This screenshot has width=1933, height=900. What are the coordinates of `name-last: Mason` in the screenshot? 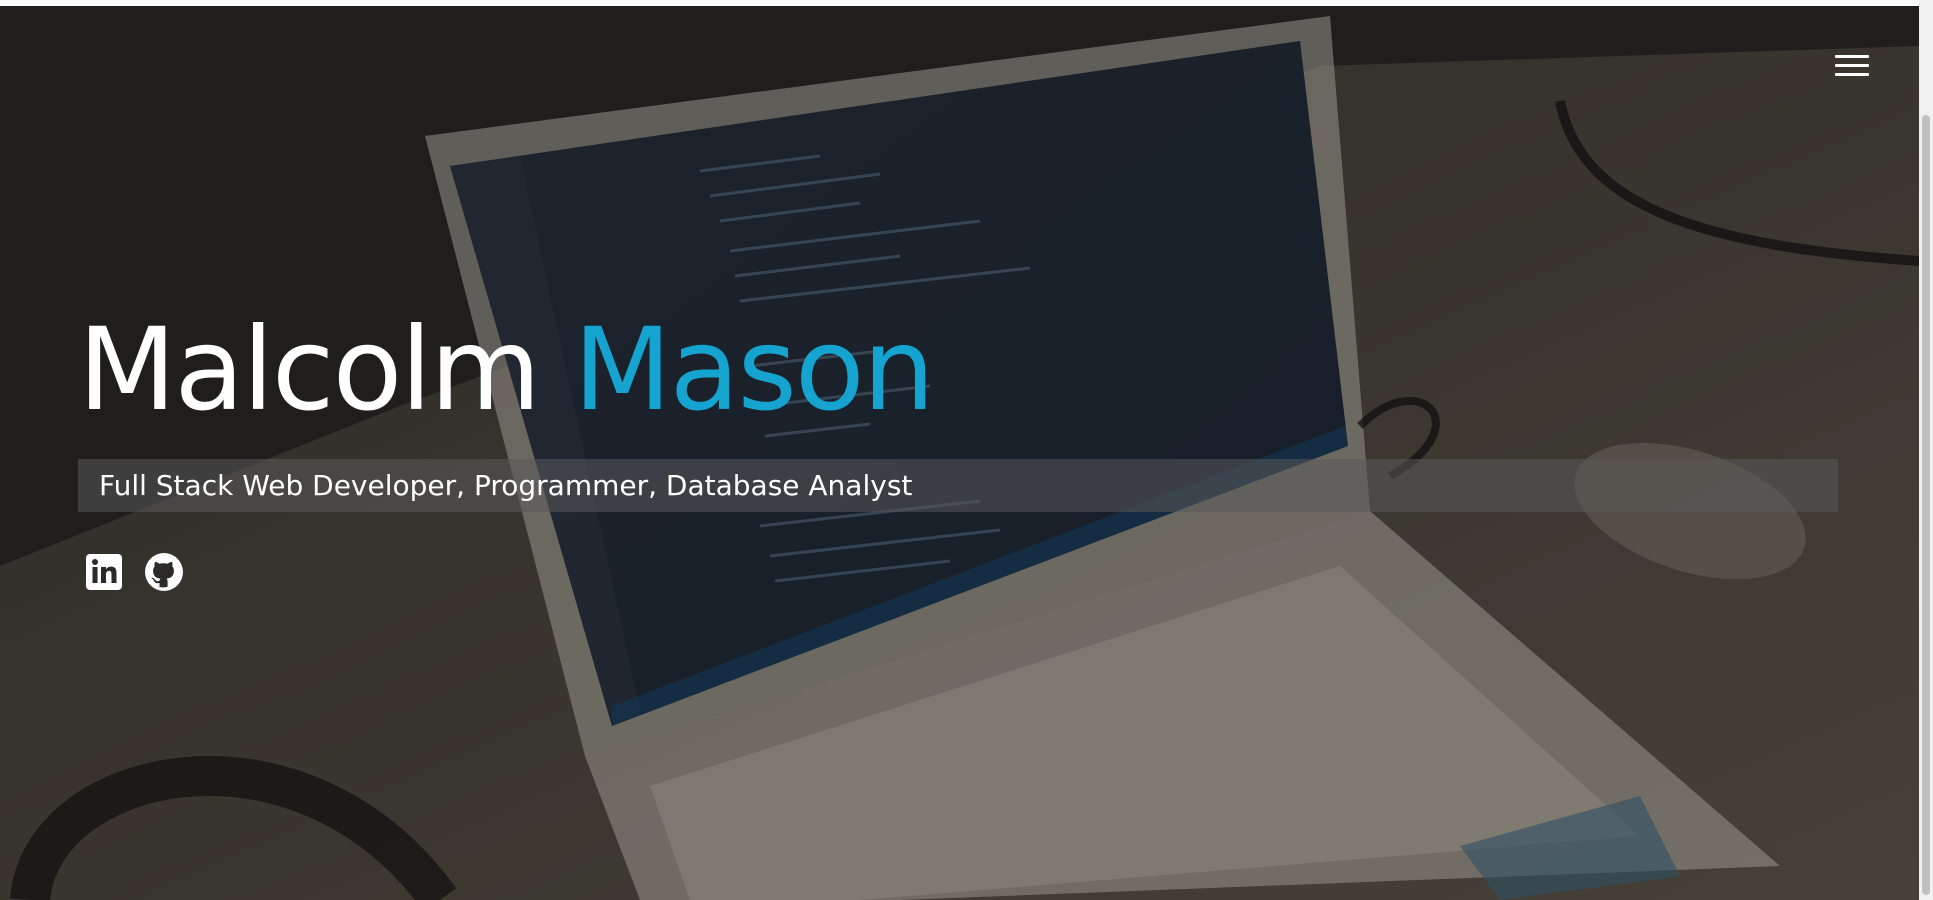 It's located at (754, 369).